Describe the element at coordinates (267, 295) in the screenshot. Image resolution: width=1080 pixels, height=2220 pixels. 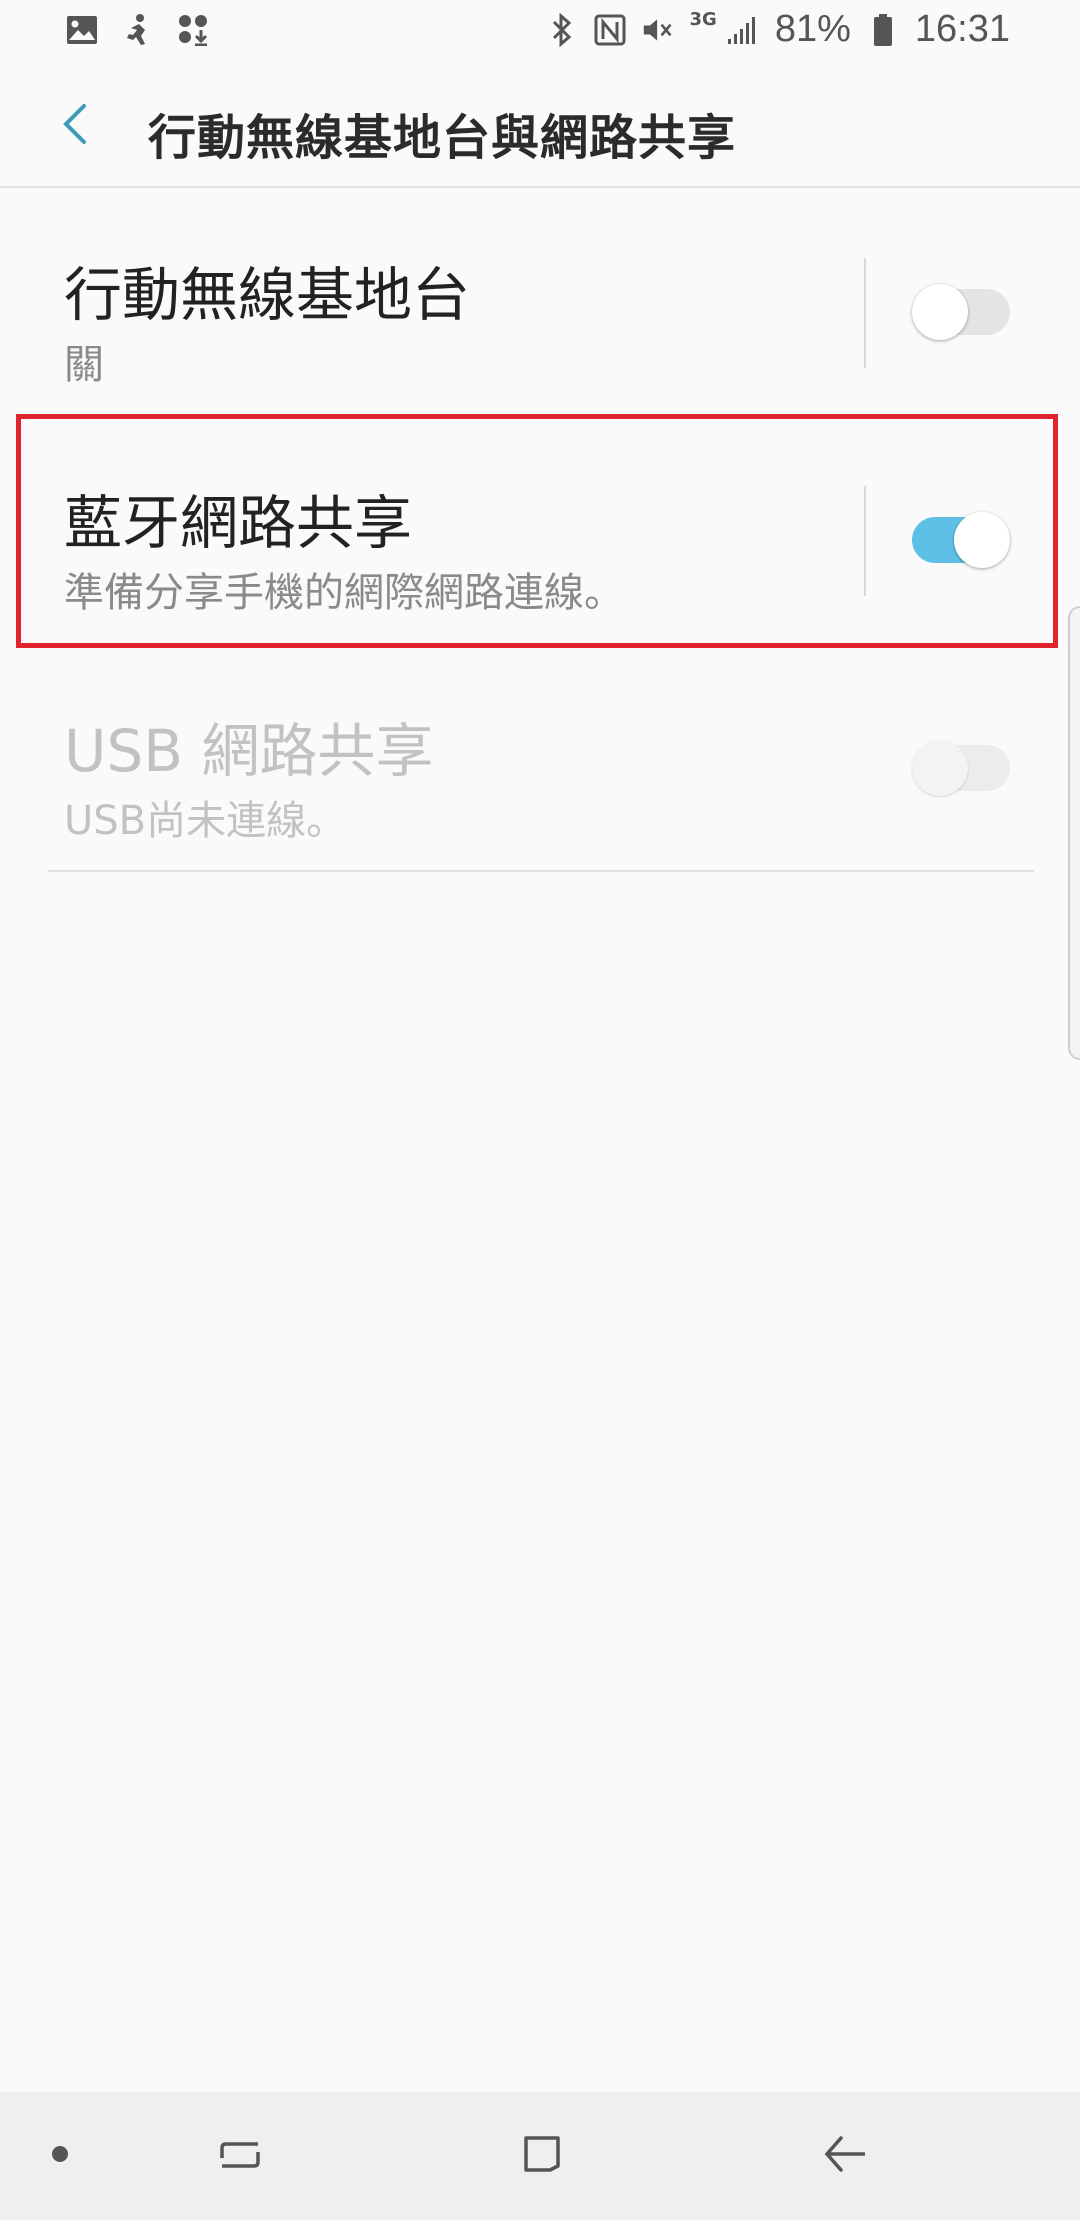
I see `mobile-hotspot-title: 行動無線基地台` at that location.